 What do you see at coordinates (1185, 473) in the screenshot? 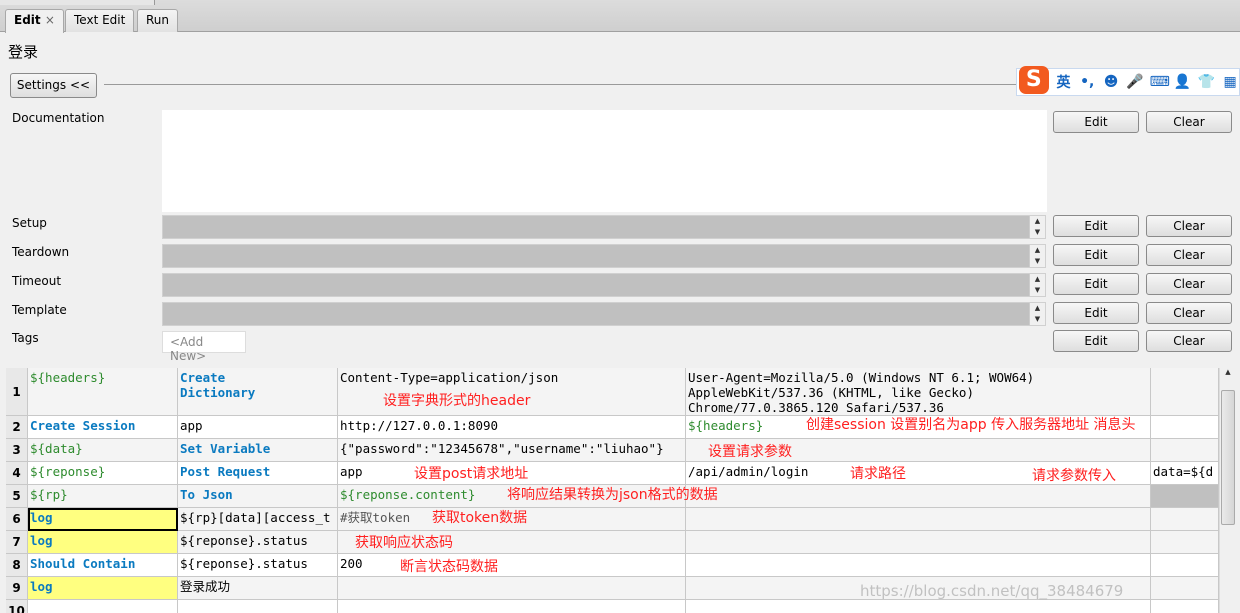
I see `grid-cell: data=${d` at bounding box center [1185, 473].